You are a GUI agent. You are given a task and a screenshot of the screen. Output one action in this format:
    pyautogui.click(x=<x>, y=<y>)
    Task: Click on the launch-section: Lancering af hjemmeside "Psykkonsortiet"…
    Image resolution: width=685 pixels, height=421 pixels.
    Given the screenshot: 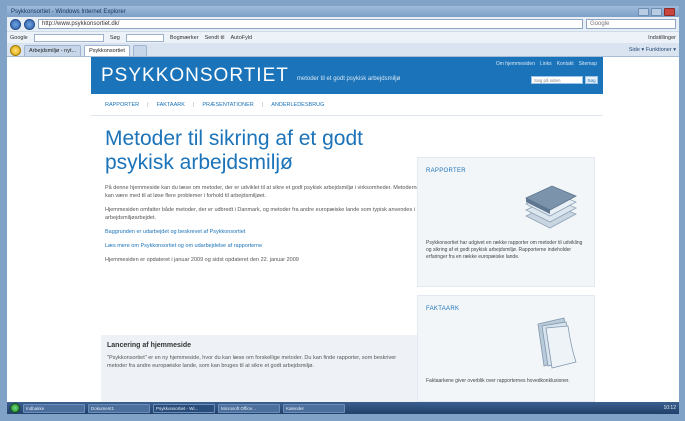 What is the action you would take?
    pyautogui.click(x=261, y=368)
    